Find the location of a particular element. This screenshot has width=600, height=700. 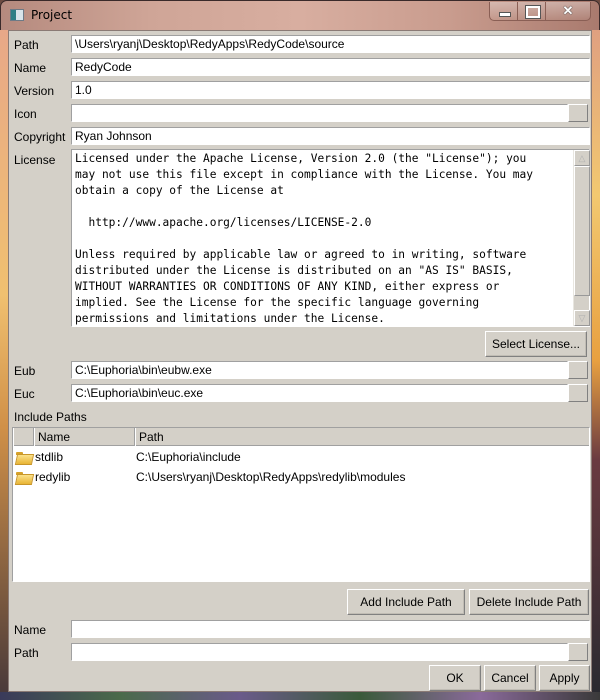

icon-field is located at coordinates (319, 113).